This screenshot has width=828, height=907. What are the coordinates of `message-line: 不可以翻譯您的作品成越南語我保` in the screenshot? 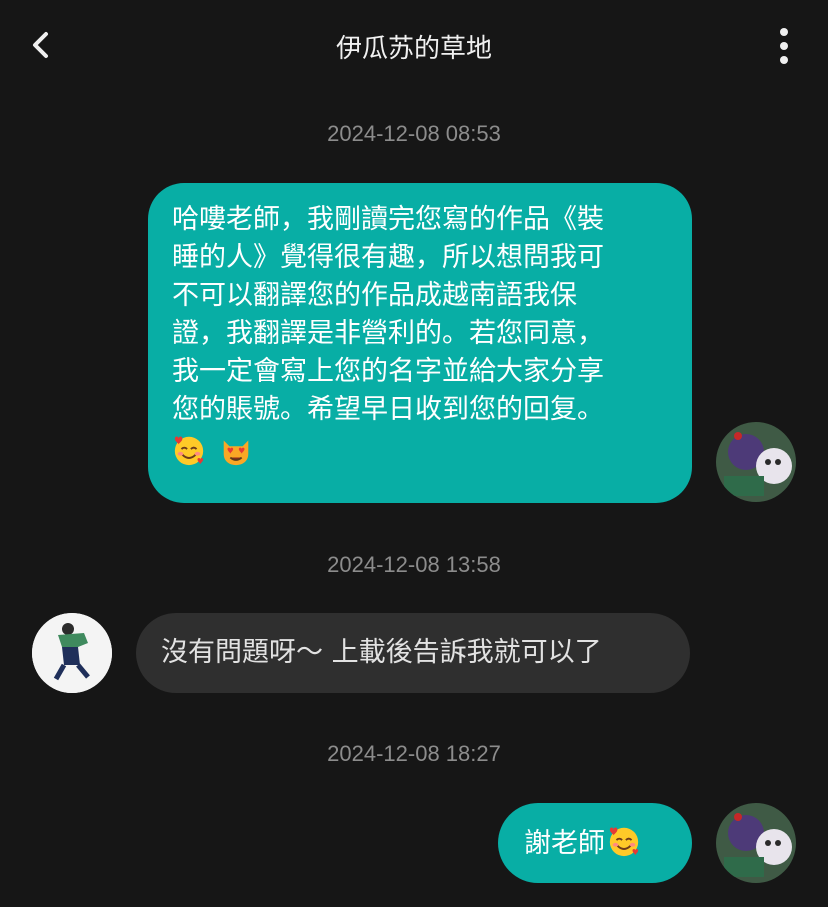 It's located at (374, 295).